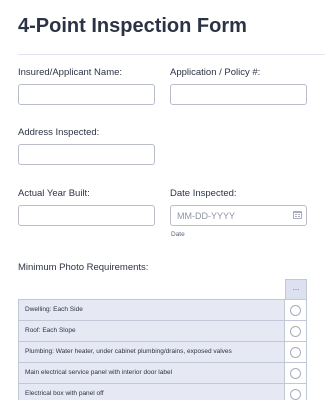  I want to click on matrix-row-label: Dwelling: Each Side, so click(54, 309).